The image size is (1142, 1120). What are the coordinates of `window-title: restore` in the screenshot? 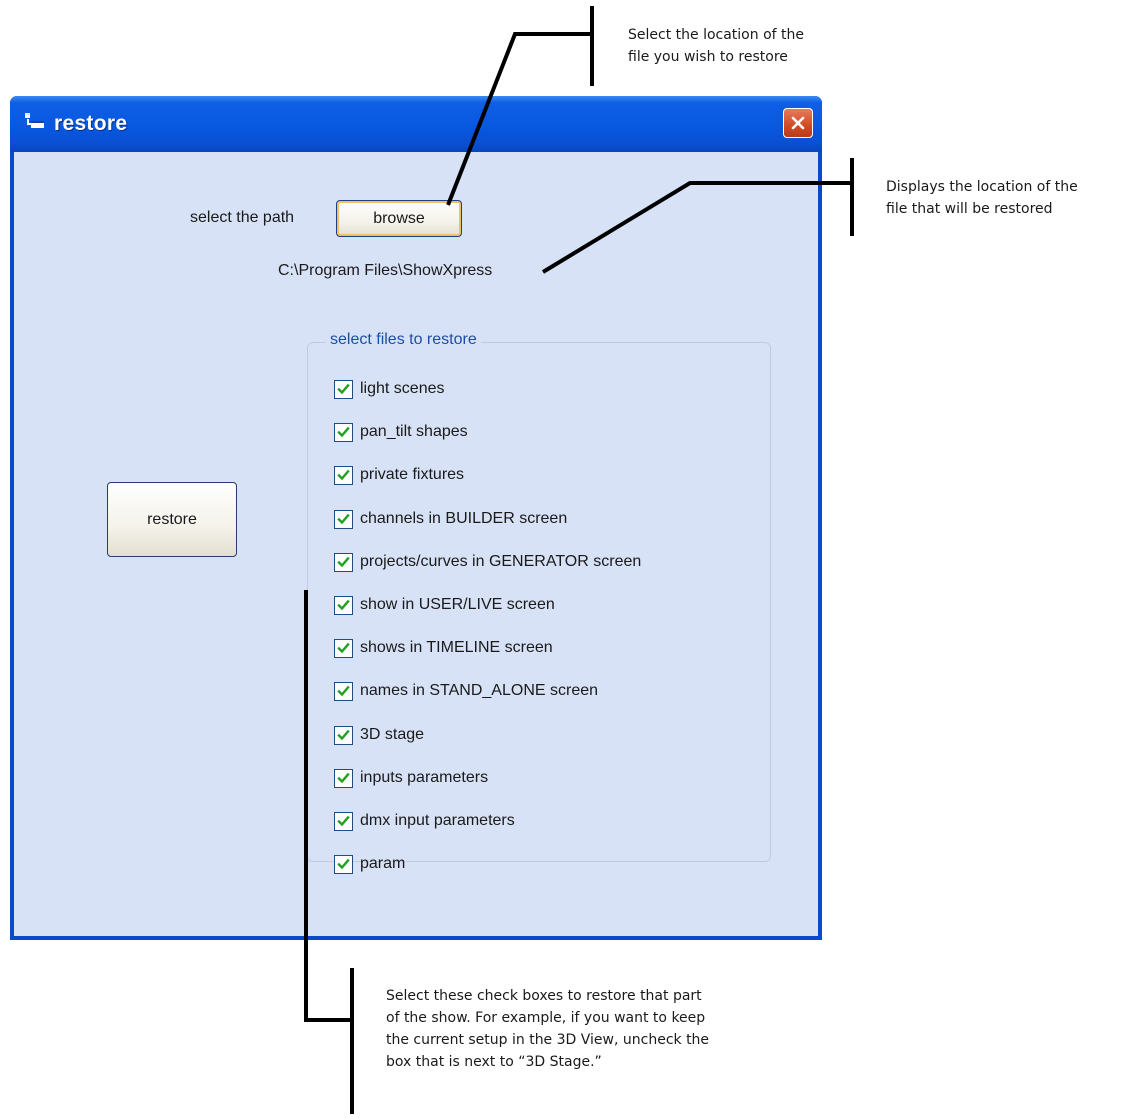 It's located at (91, 123).